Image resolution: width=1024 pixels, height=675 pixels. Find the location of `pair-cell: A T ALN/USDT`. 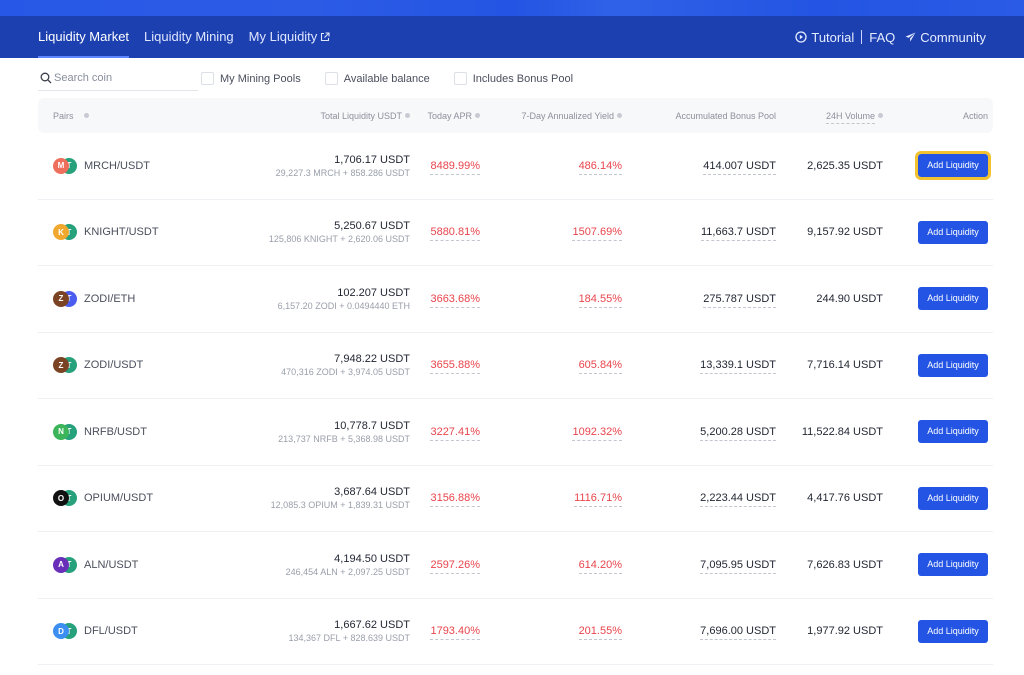

pair-cell: A T ALN/USDT is located at coordinates (133, 564).